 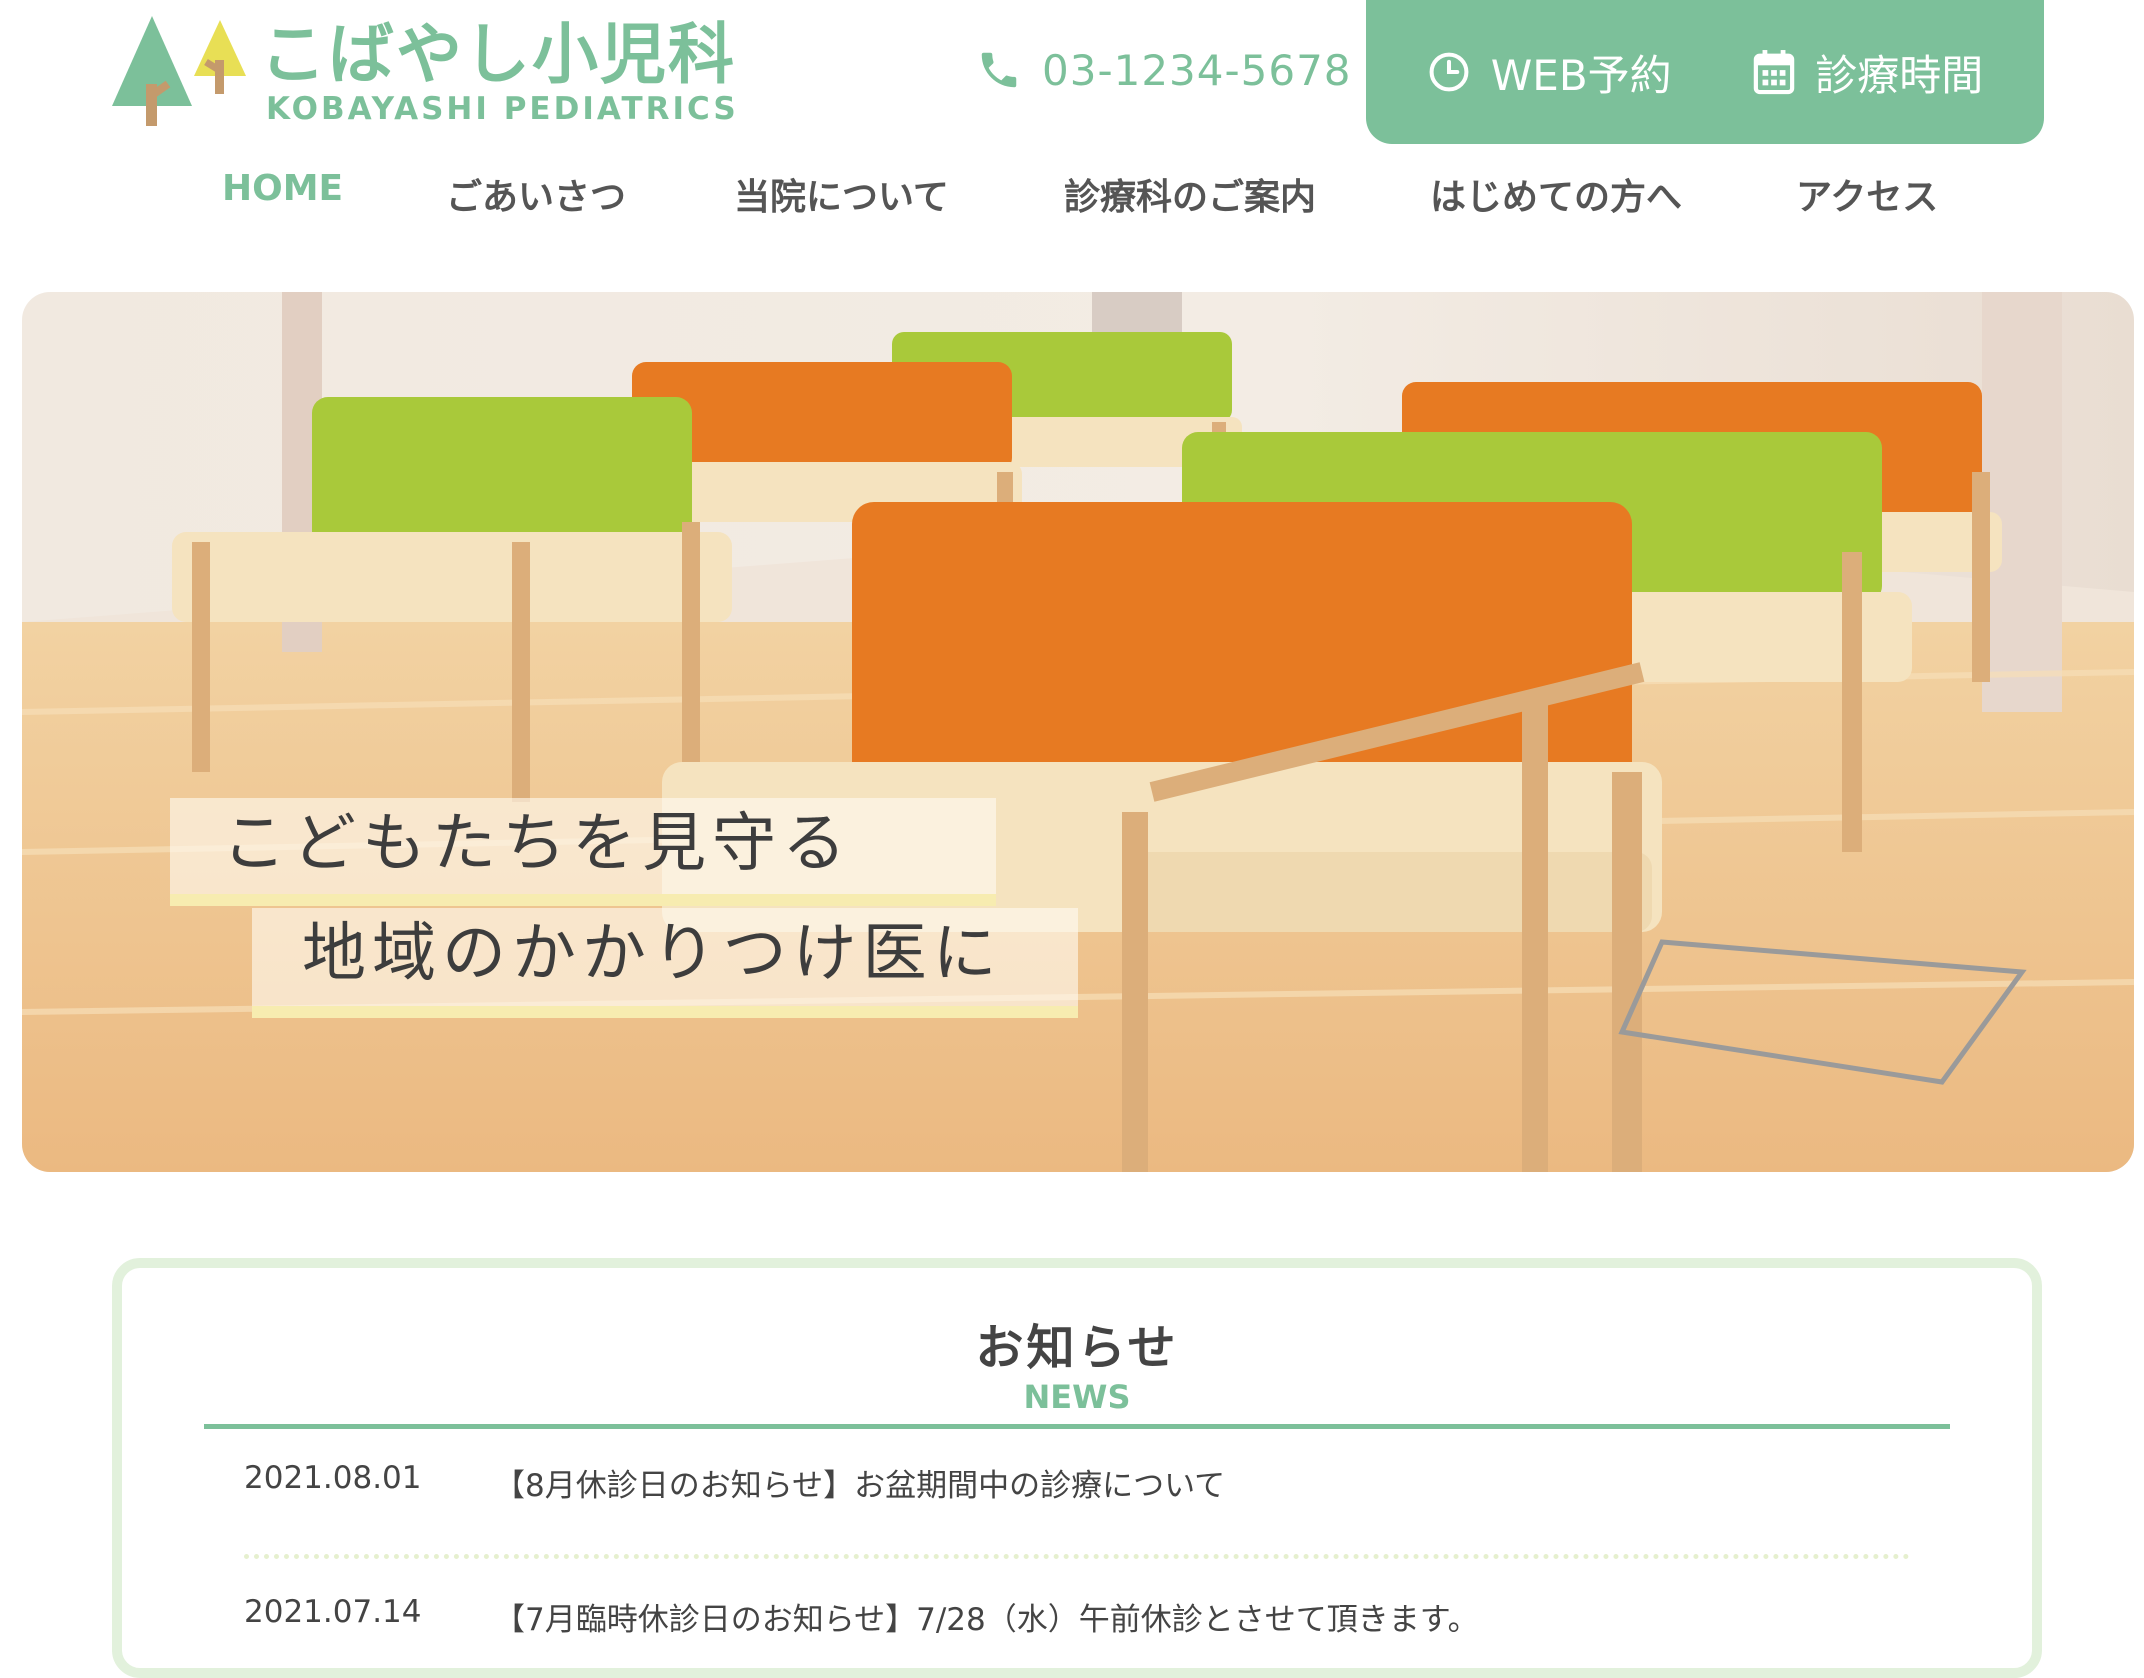 I want to click on logo-subtitle: KOBAYASHI PEDIATRICS, so click(x=502, y=109).